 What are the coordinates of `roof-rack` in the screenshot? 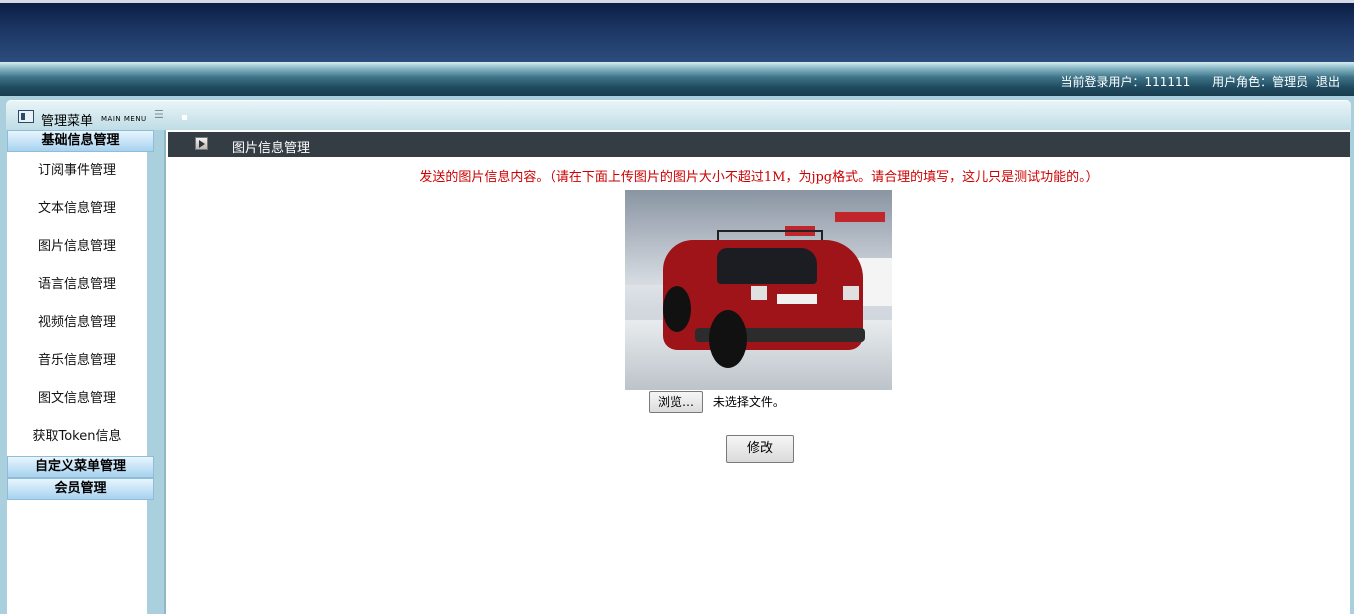 It's located at (770, 235).